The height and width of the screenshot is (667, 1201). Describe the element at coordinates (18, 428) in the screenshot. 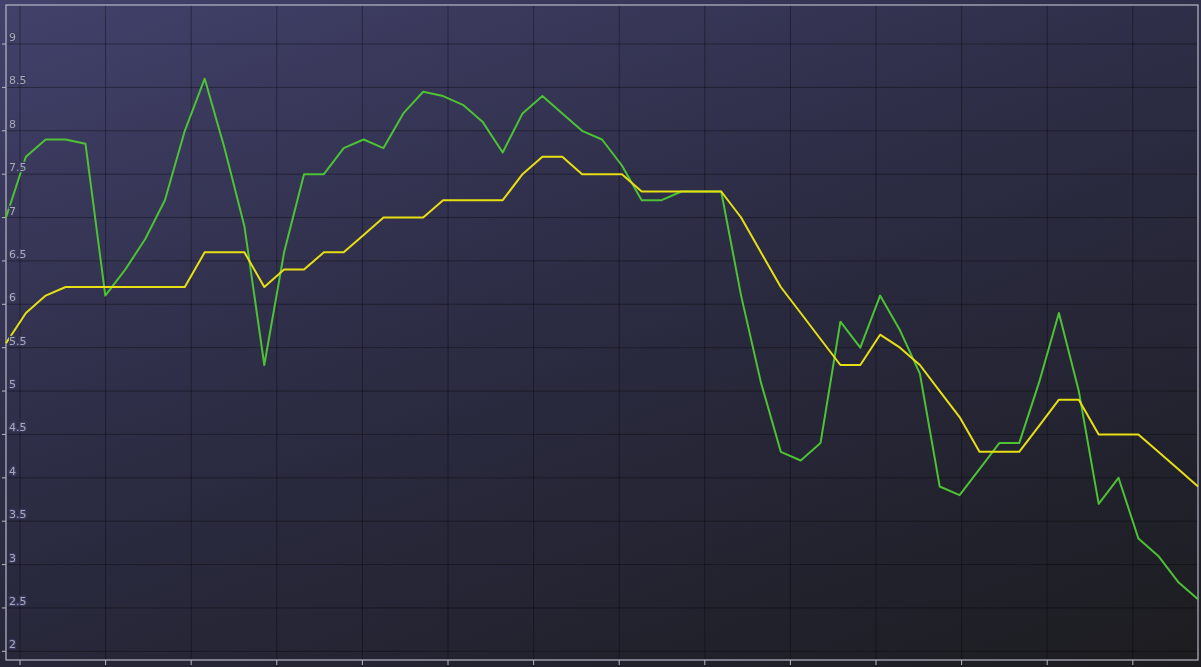

I see `axis-tick-label: 4.5` at that location.